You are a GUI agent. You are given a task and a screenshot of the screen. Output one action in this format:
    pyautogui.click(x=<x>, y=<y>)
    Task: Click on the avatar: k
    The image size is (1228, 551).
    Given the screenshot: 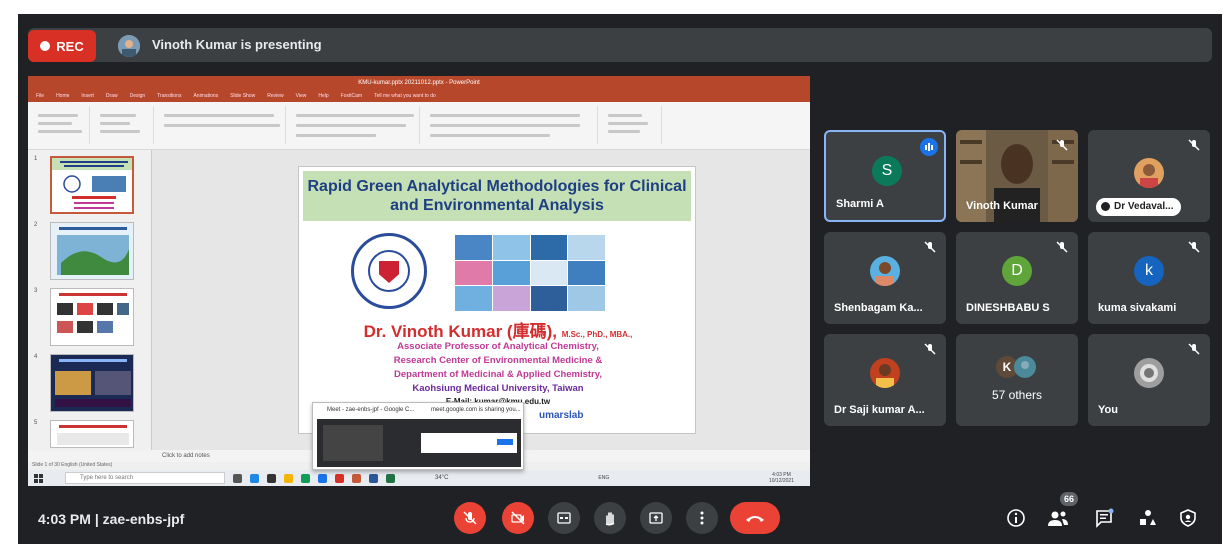 What is the action you would take?
    pyautogui.click(x=1149, y=271)
    